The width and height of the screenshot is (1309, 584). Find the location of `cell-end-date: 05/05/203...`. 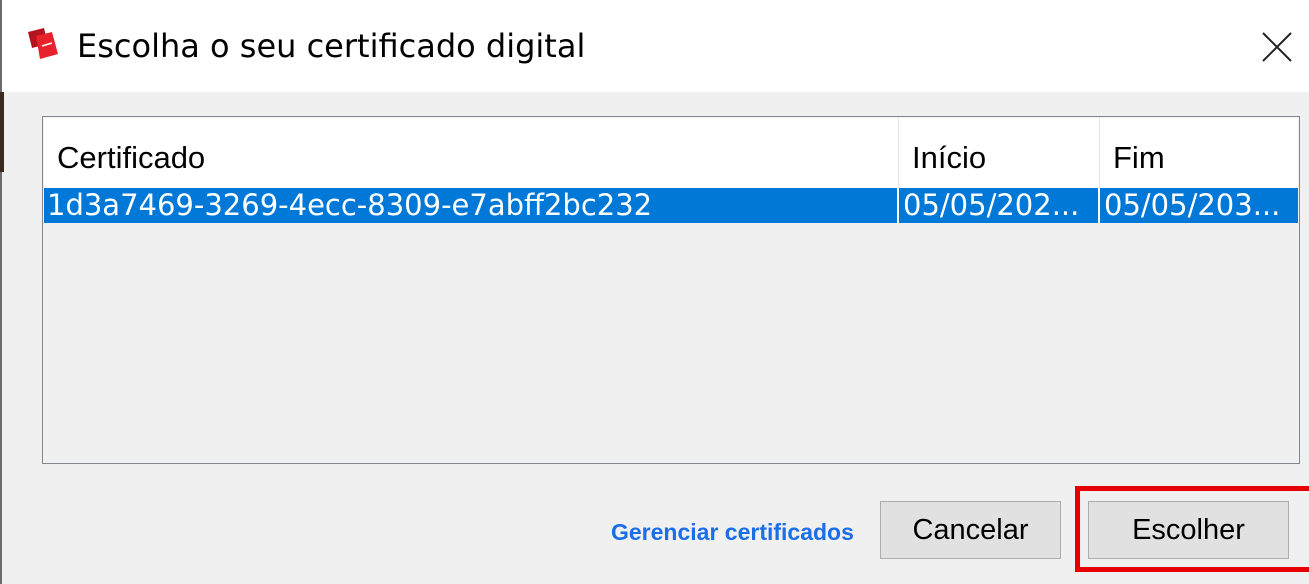

cell-end-date: 05/05/203... is located at coordinates (1192, 205).